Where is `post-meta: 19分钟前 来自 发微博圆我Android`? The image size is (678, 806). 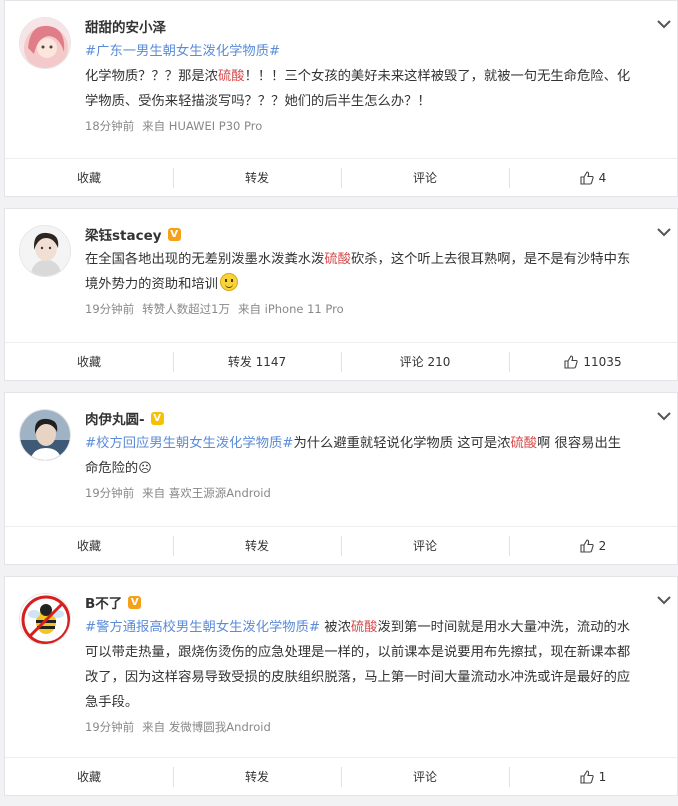 post-meta: 19分钟前 来自 发微博圆我Android is located at coordinates (361, 727).